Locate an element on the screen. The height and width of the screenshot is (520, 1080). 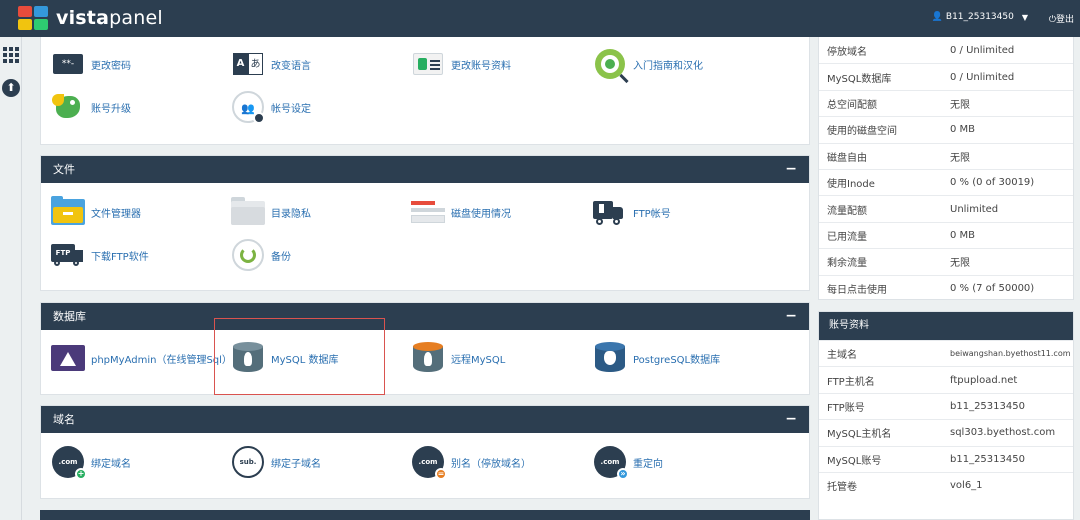
addon-domain-icon: .com + is located at coordinates (69, 463).